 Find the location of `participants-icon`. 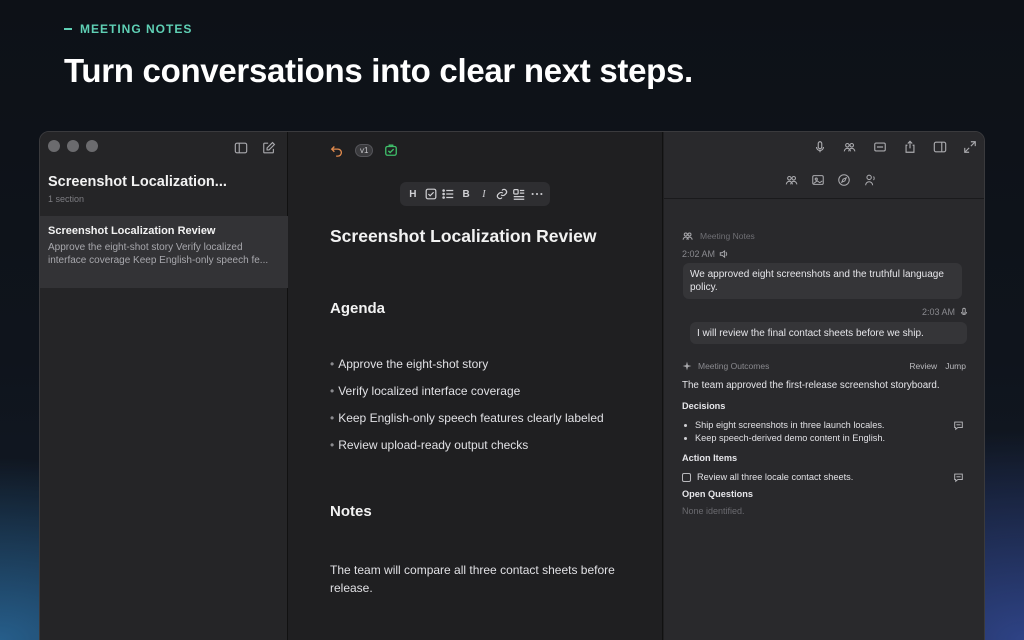

participants-icon is located at coordinates (688, 236).